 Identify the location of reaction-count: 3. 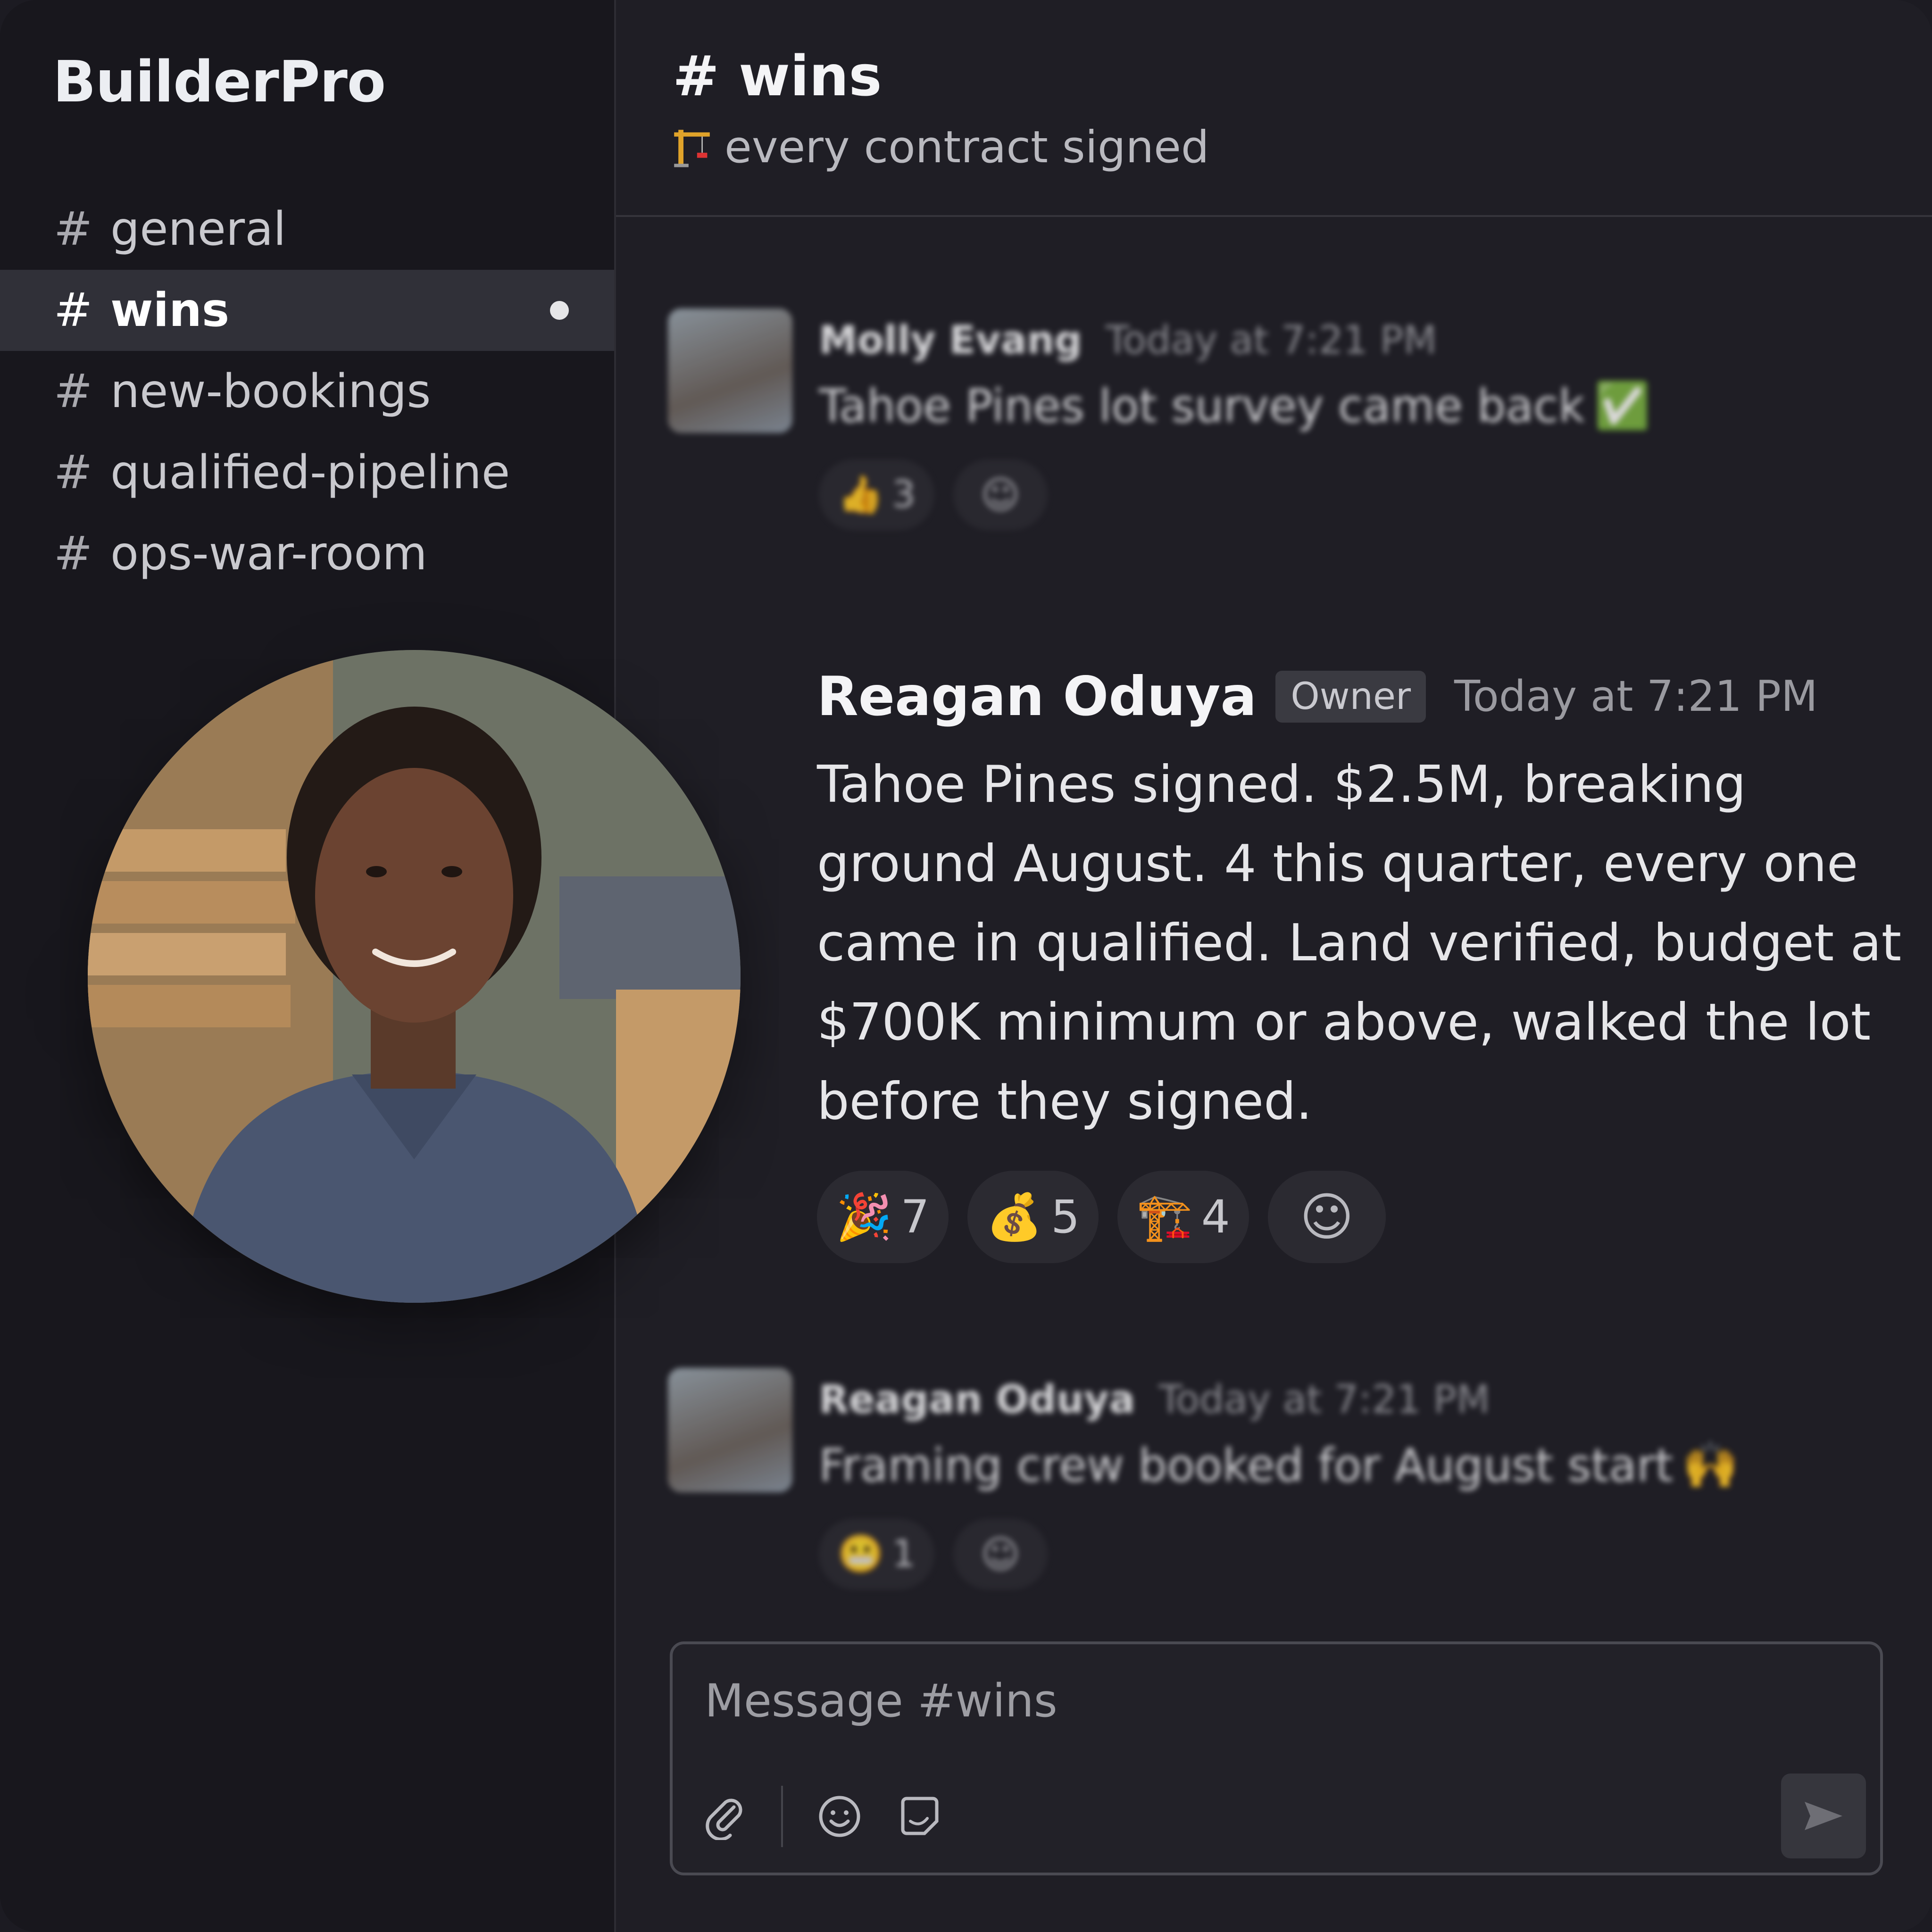
(904, 495).